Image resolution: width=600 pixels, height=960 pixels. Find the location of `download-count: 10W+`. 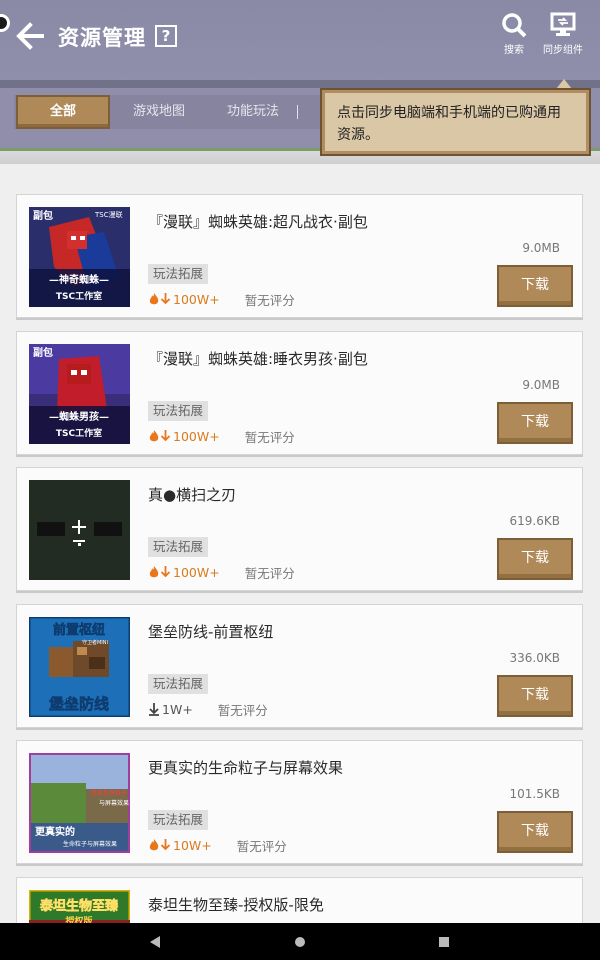

download-count: 10W+ is located at coordinates (192, 845).